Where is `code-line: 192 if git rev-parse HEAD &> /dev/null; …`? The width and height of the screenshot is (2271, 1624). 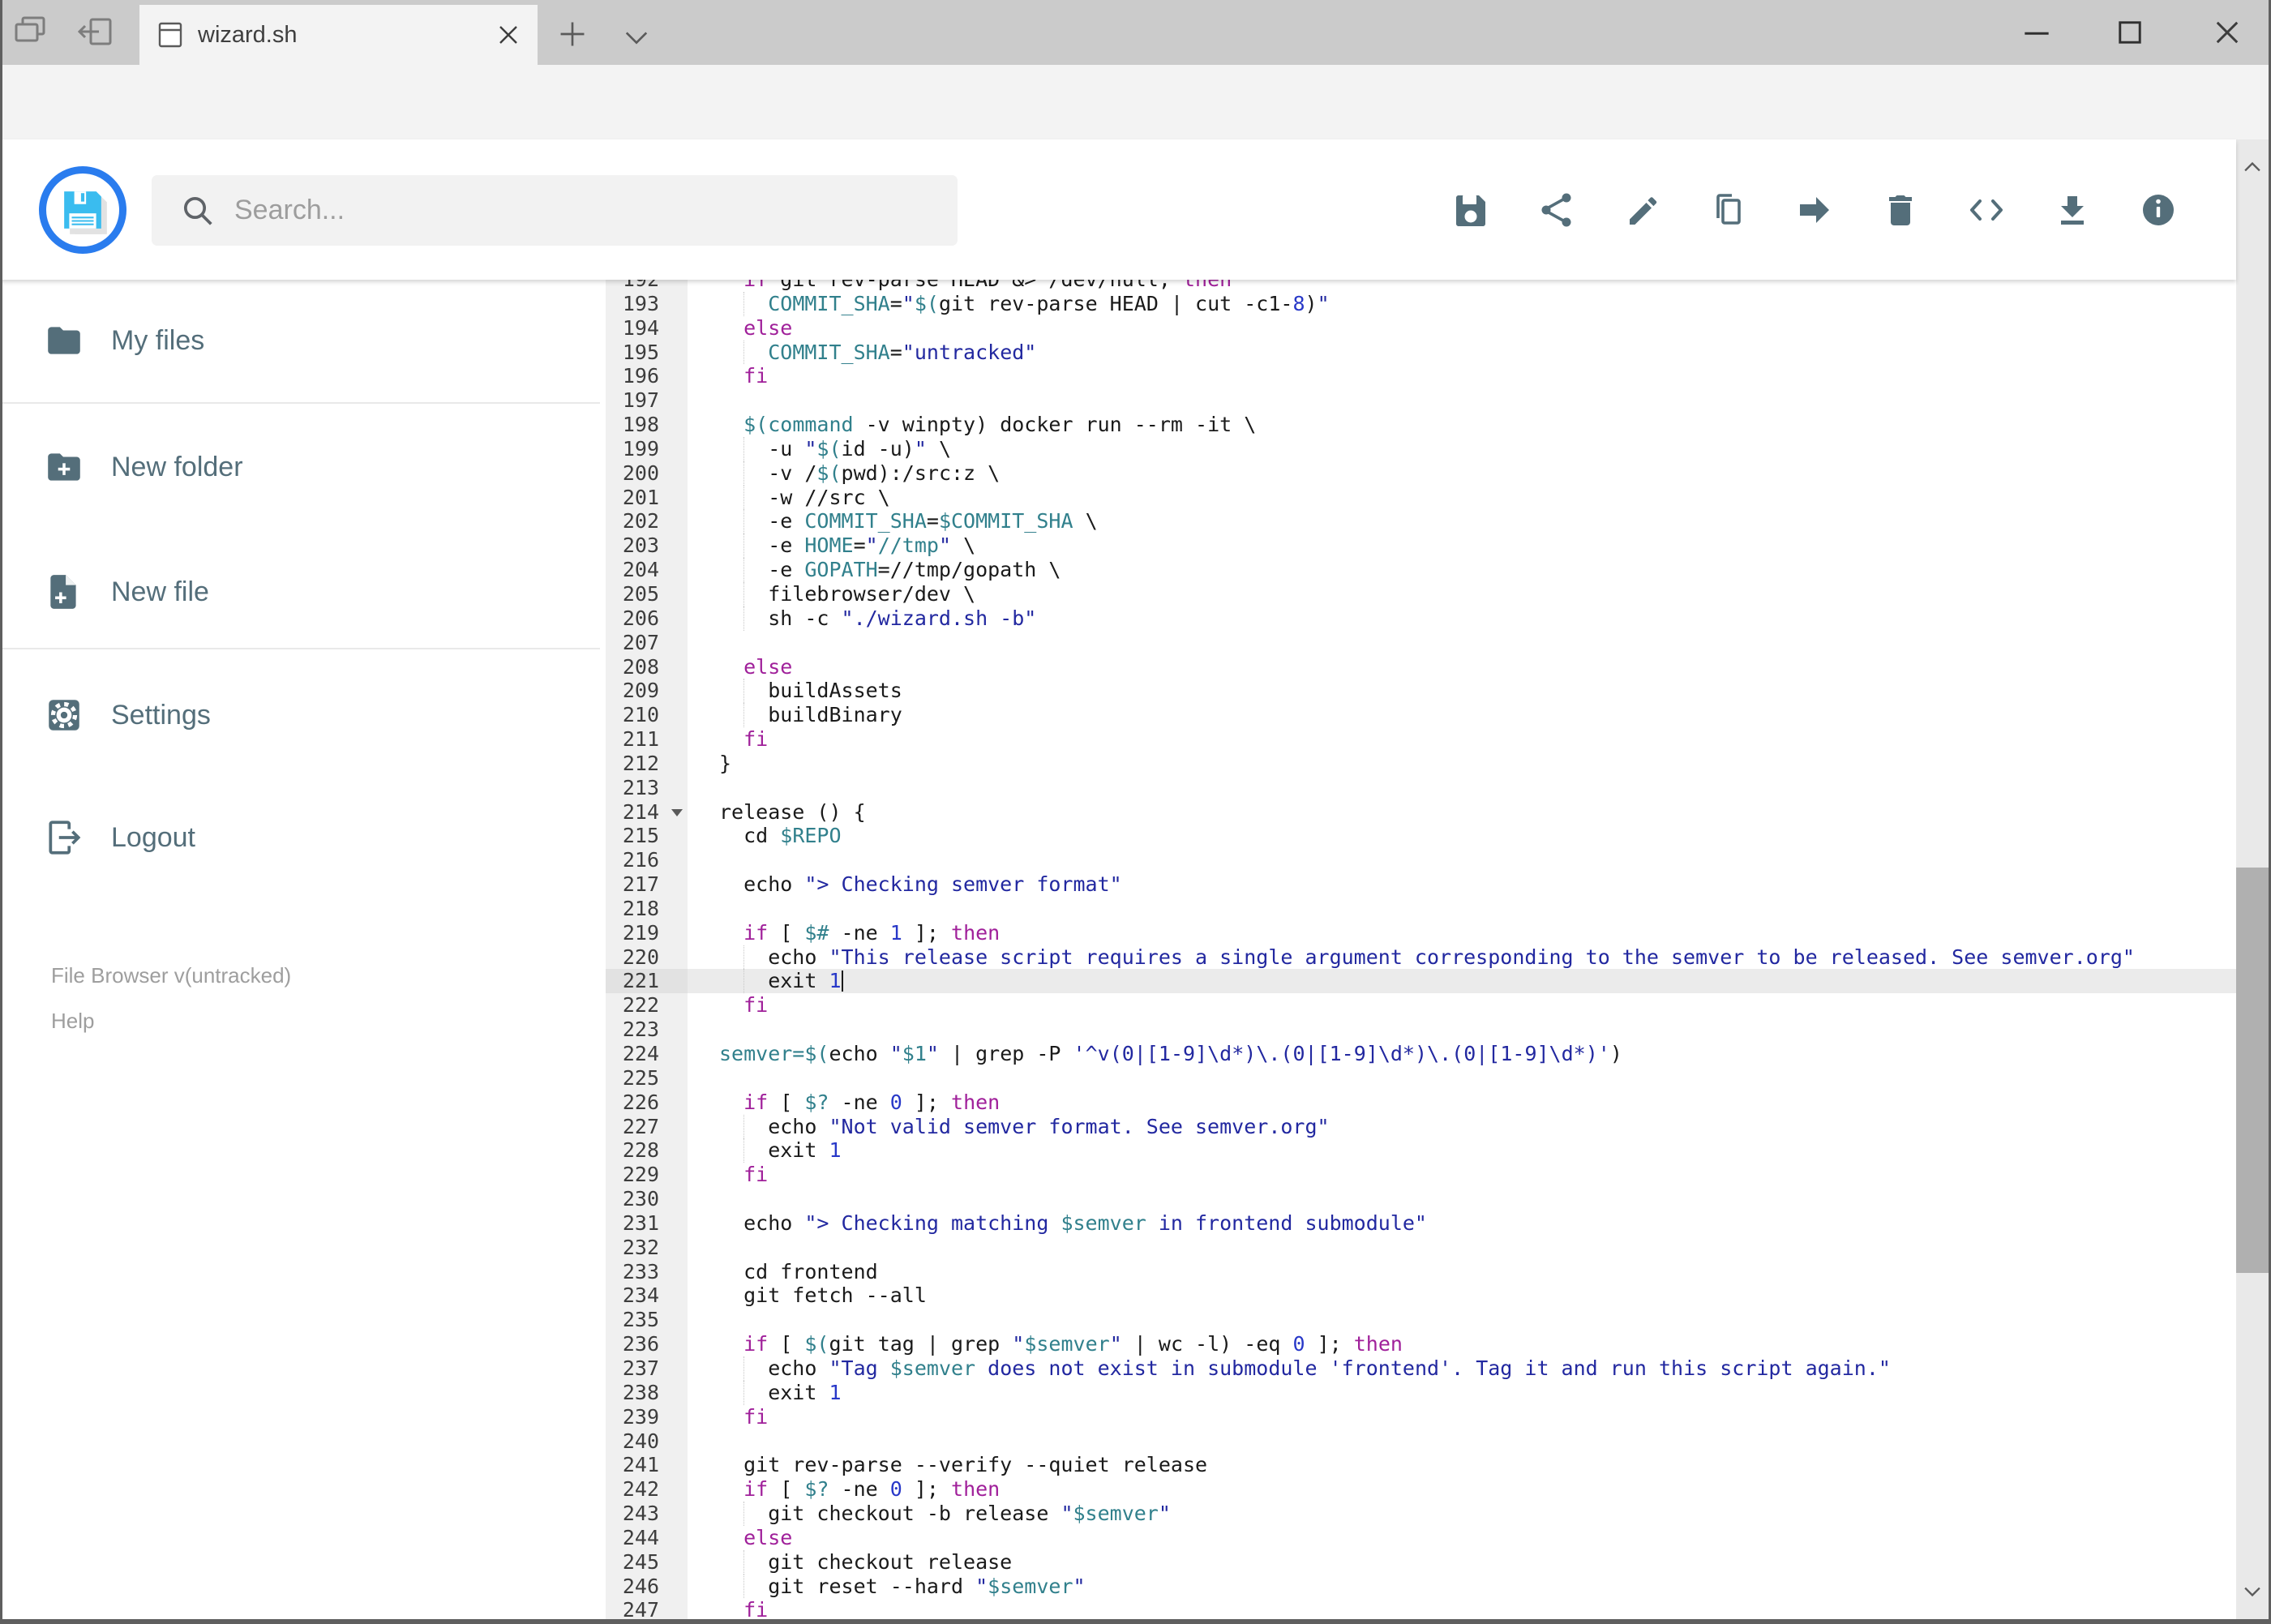
code-line: 192 if git rev-parse HEAD &> /dev/null; … is located at coordinates (1421, 286).